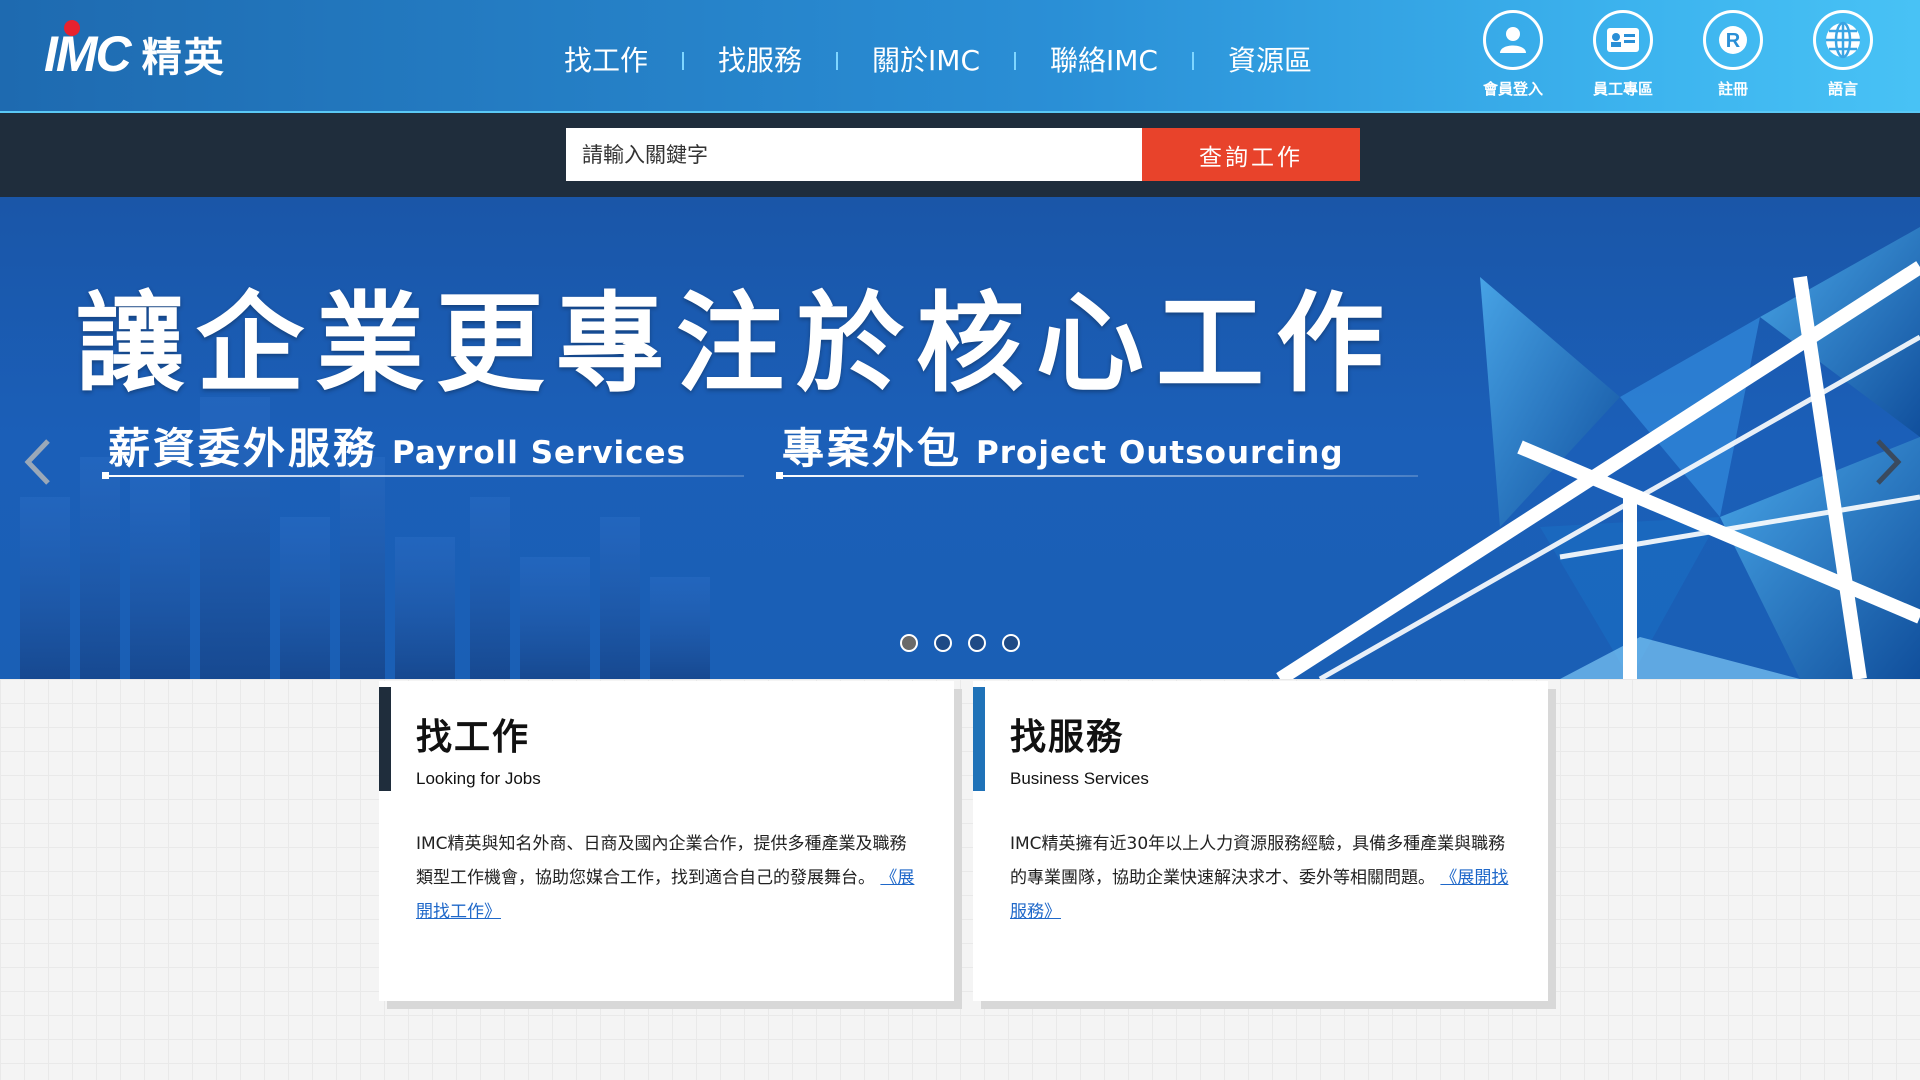 This screenshot has height=1080, width=1920. I want to click on register-label: 註冊, so click(1732, 89).